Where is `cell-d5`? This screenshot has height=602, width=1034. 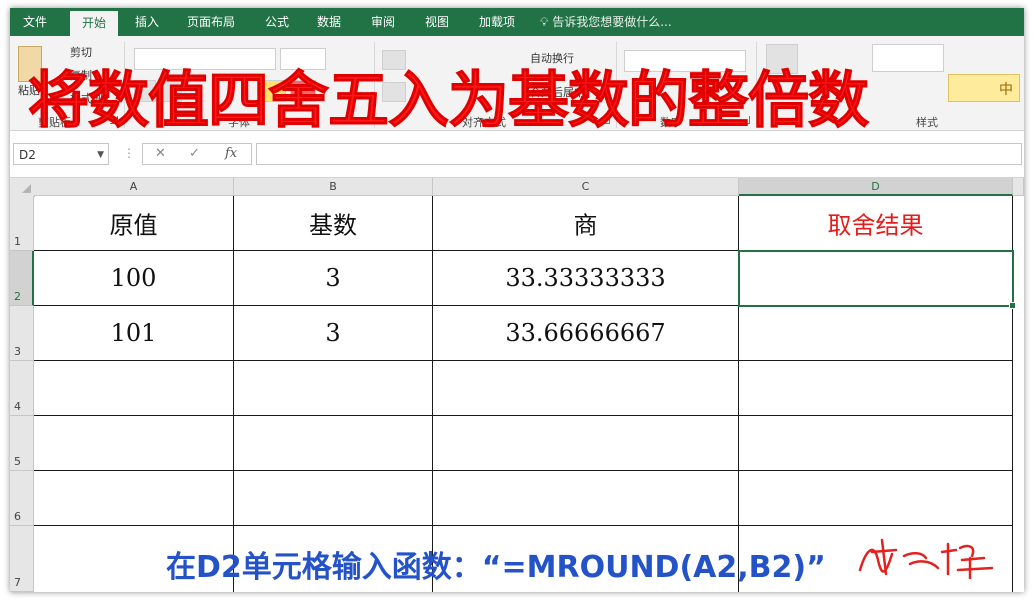 cell-d5 is located at coordinates (876, 443).